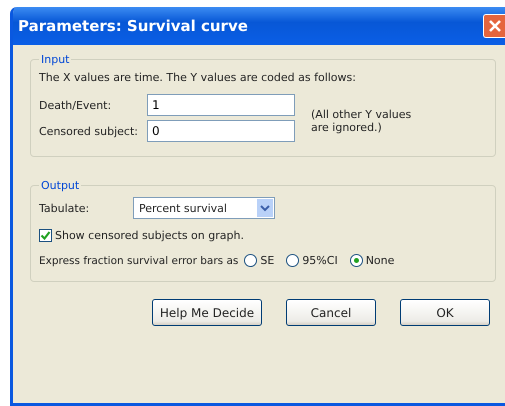 This screenshot has height=406, width=505. What do you see at coordinates (198, 77) in the screenshot?
I see `intro-text: The X values are time. The Y values are coded as follows:` at bounding box center [198, 77].